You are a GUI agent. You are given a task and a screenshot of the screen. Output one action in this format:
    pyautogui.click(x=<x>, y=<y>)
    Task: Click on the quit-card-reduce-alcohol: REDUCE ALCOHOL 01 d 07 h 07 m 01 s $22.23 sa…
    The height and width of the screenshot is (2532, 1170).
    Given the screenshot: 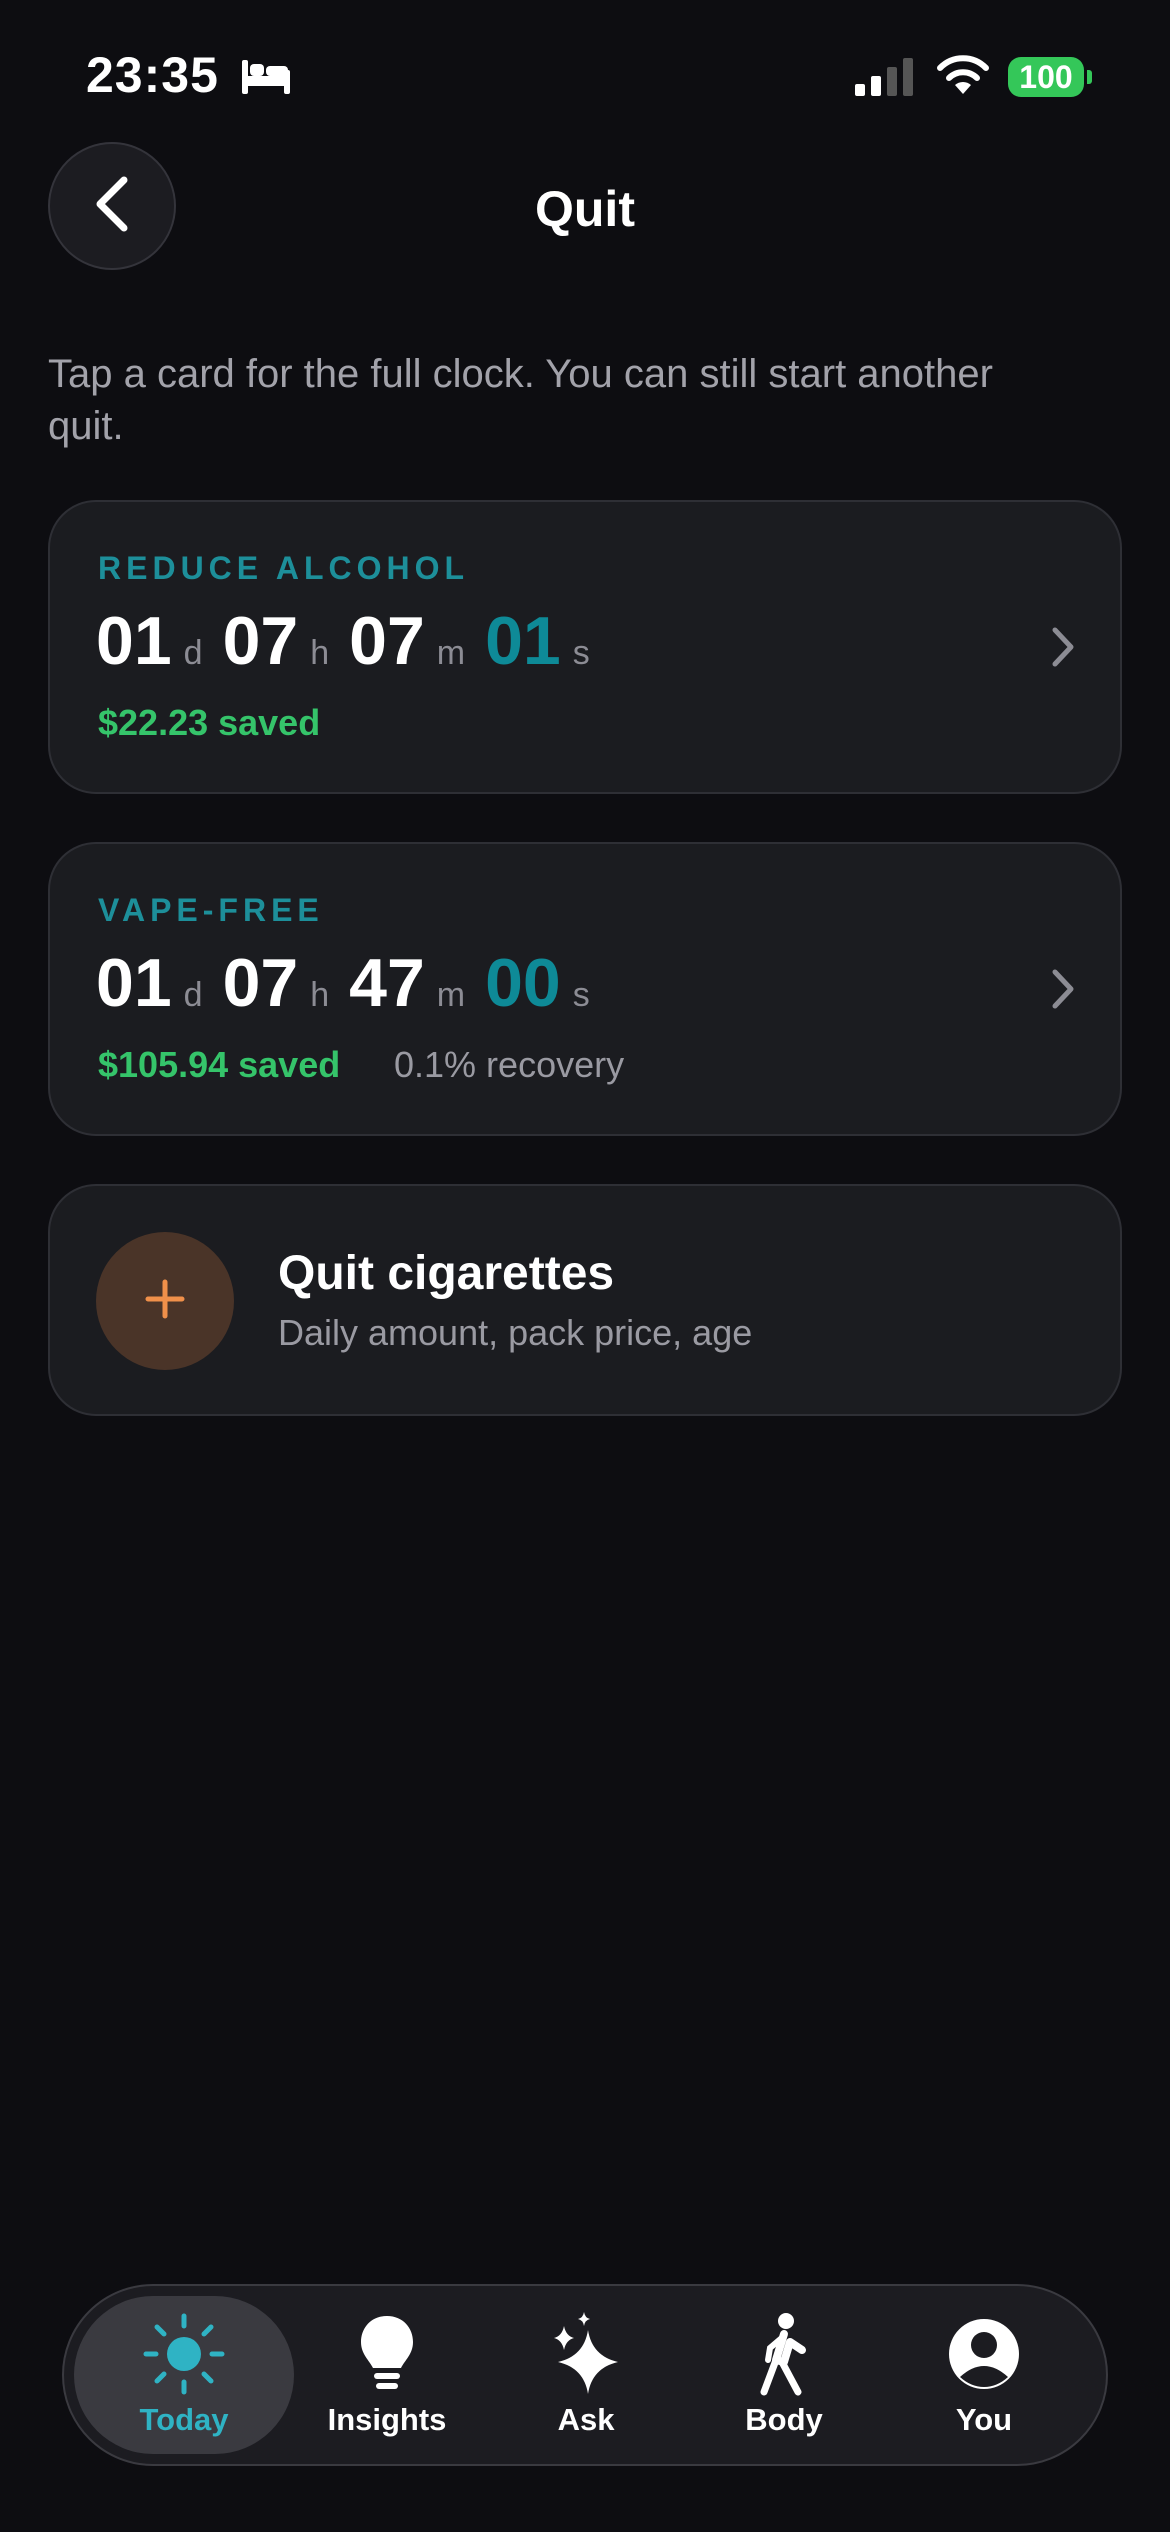 What is the action you would take?
    pyautogui.click(x=585, y=647)
    